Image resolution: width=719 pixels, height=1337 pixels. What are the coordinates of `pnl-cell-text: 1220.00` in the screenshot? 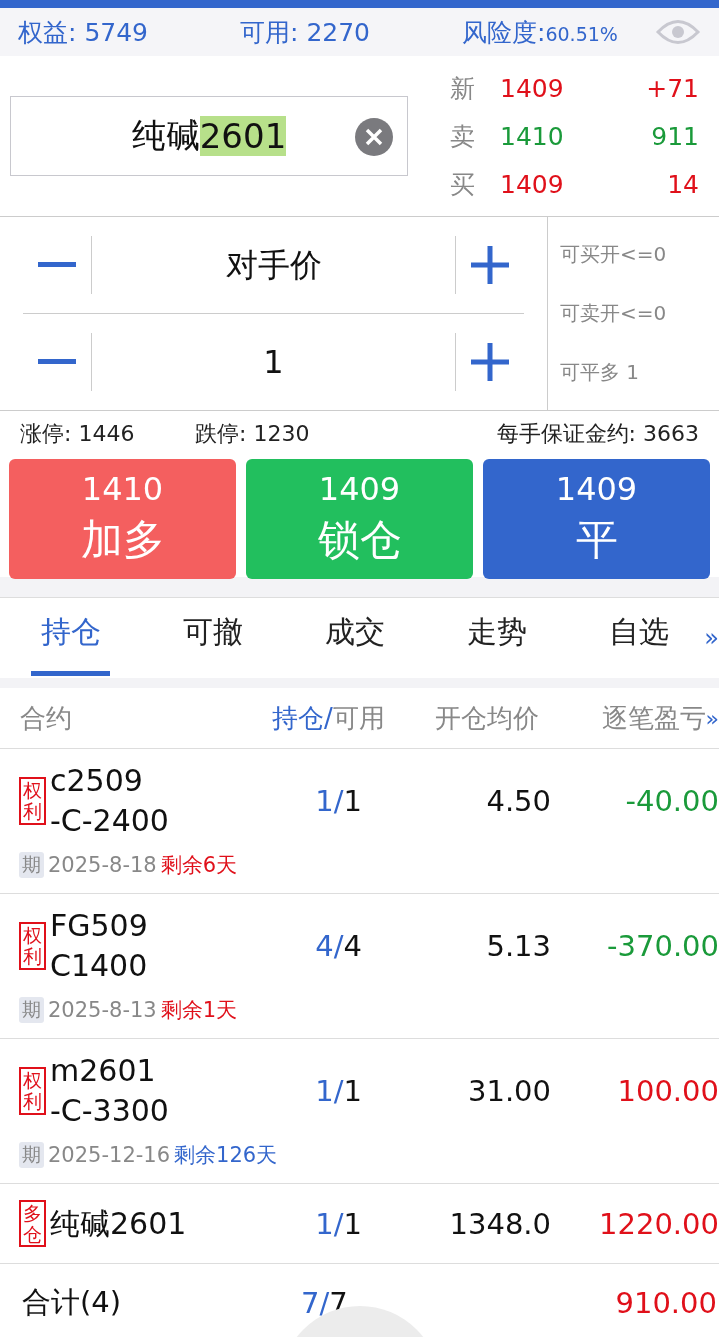 It's located at (658, 1223).